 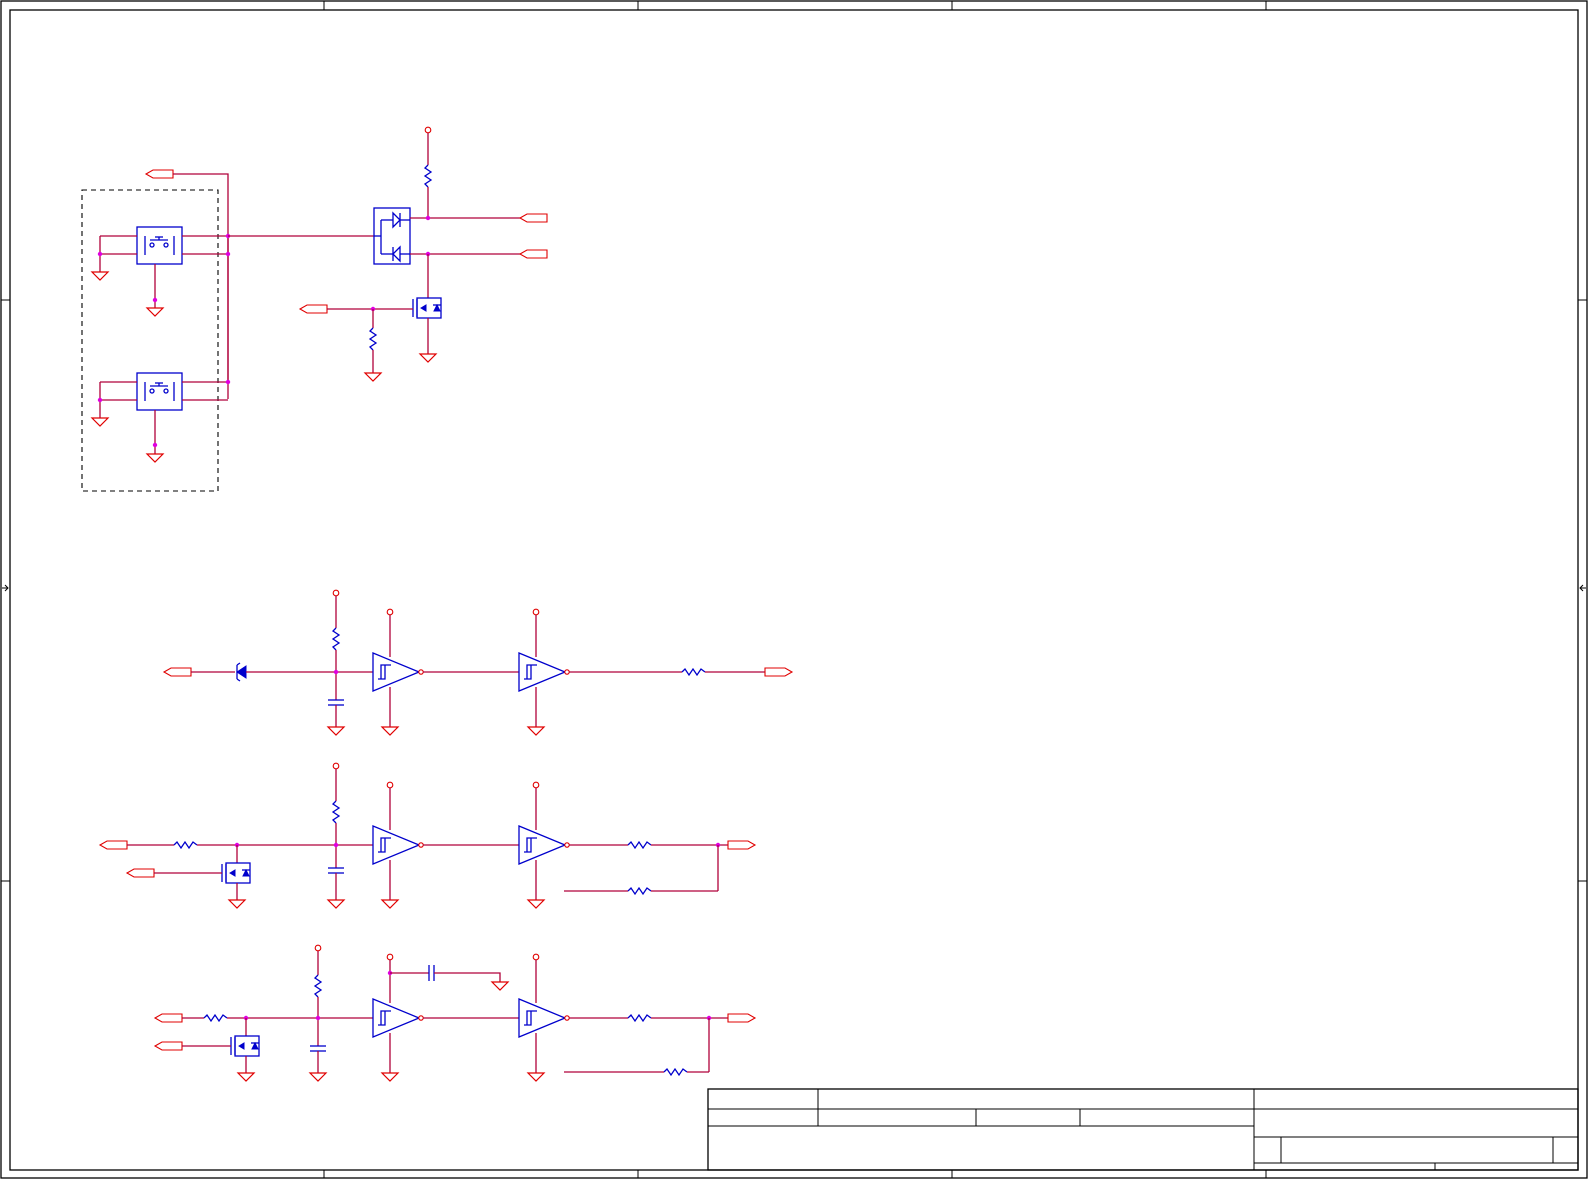 What do you see at coordinates (150, 340) in the screenshot?
I see `switch-enclosure-outline` at bounding box center [150, 340].